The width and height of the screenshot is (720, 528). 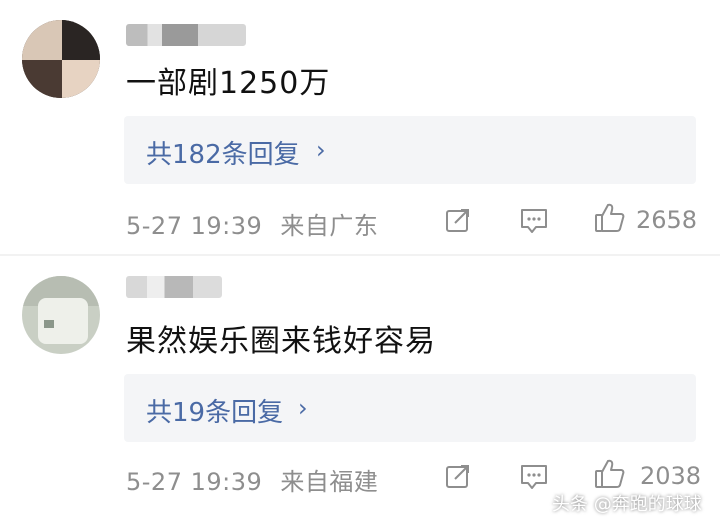 What do you see at coordinates (667, 220) in the screenshot?
I see `like-count: 2658` at bounding box center [667, 220].